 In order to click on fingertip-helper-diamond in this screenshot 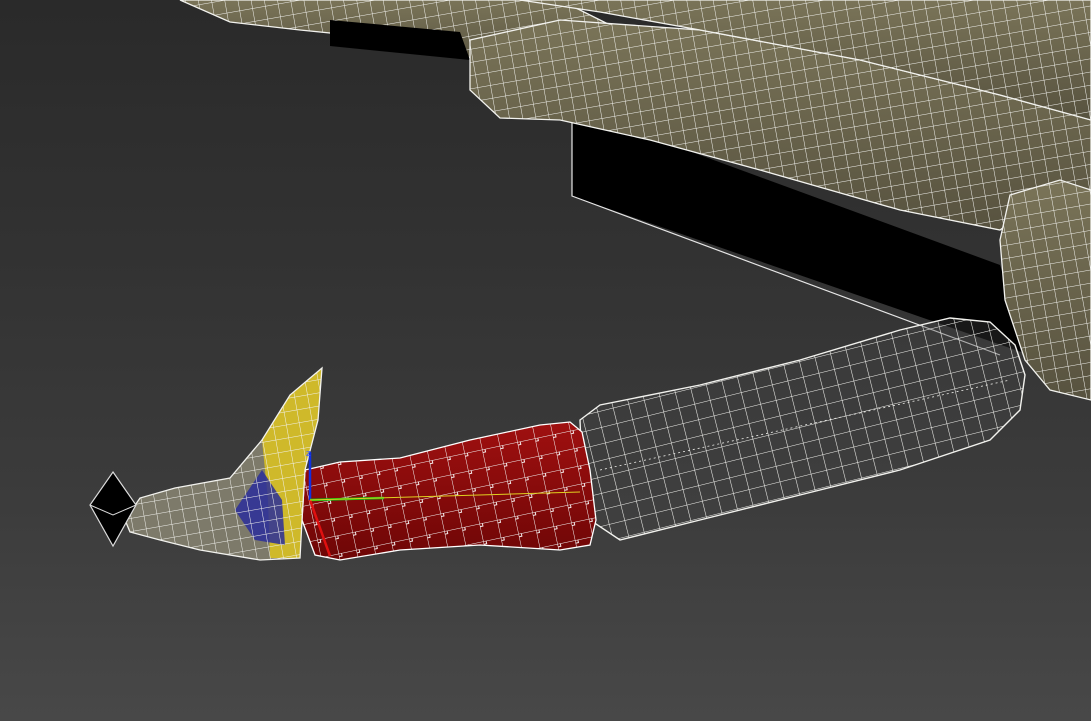, I will do `click(113, 509)`.